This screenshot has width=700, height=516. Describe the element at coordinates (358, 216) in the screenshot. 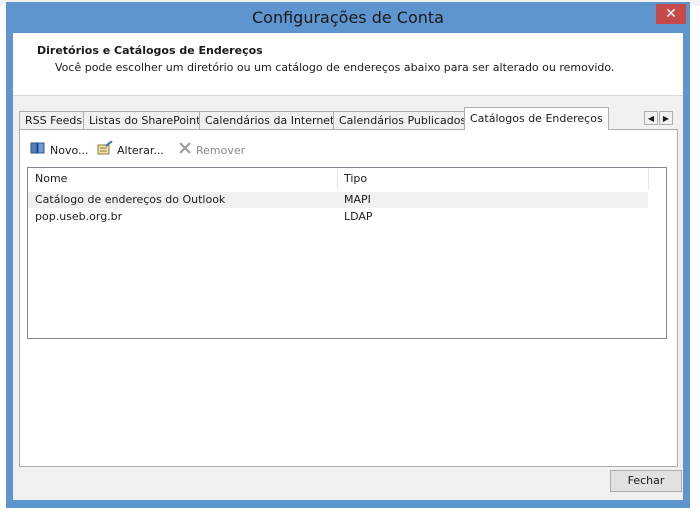

I see `list-item-type: LDAP` at that location.